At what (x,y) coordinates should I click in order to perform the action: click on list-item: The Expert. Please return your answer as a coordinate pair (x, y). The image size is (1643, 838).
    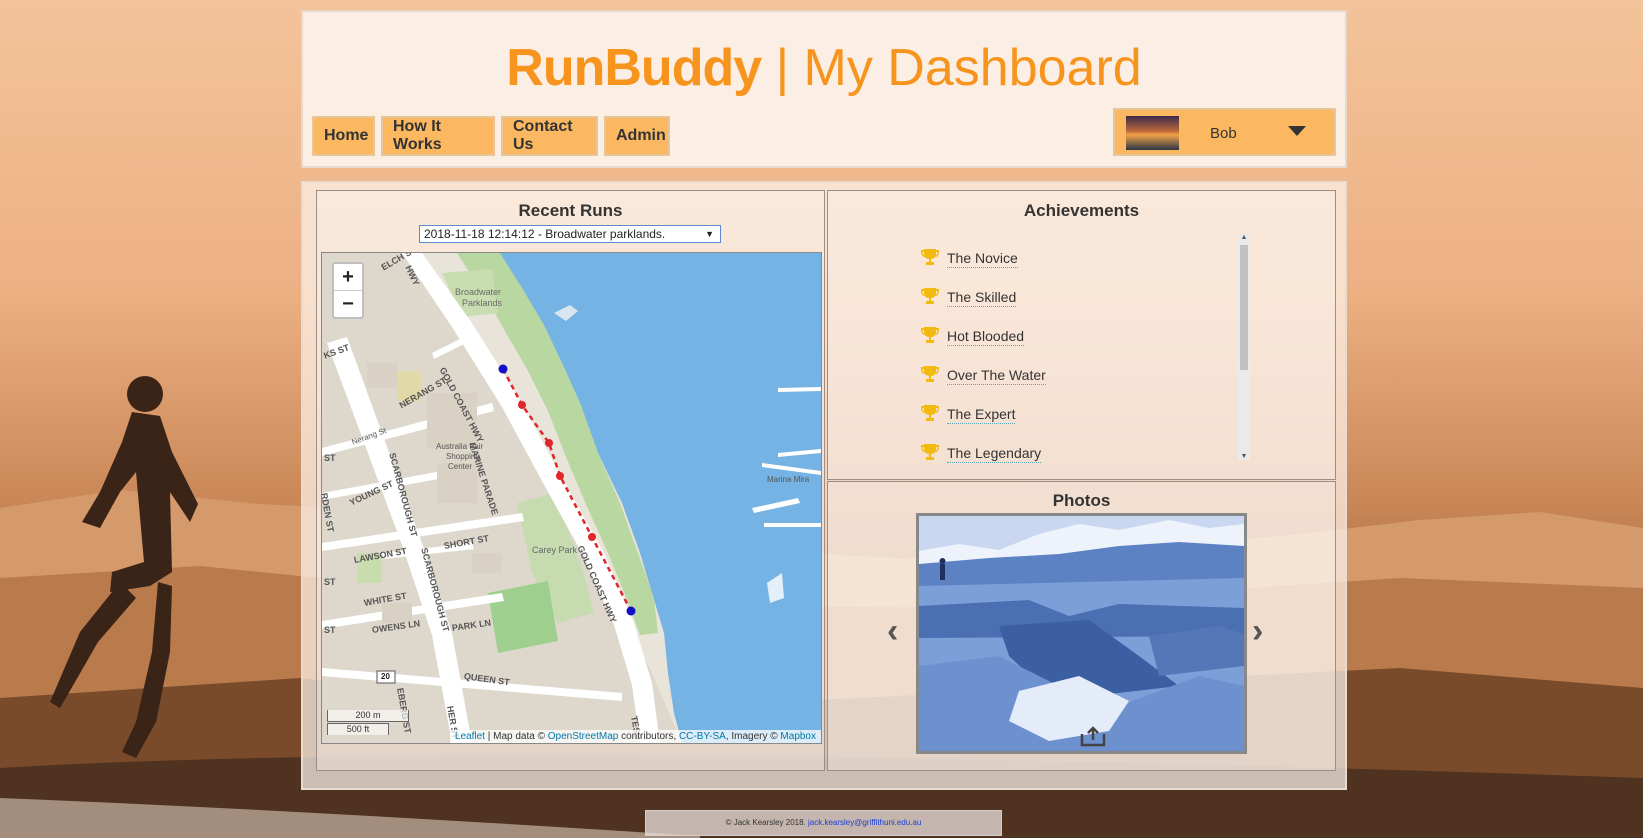
    Looking at the image, I should click on (983, 423).